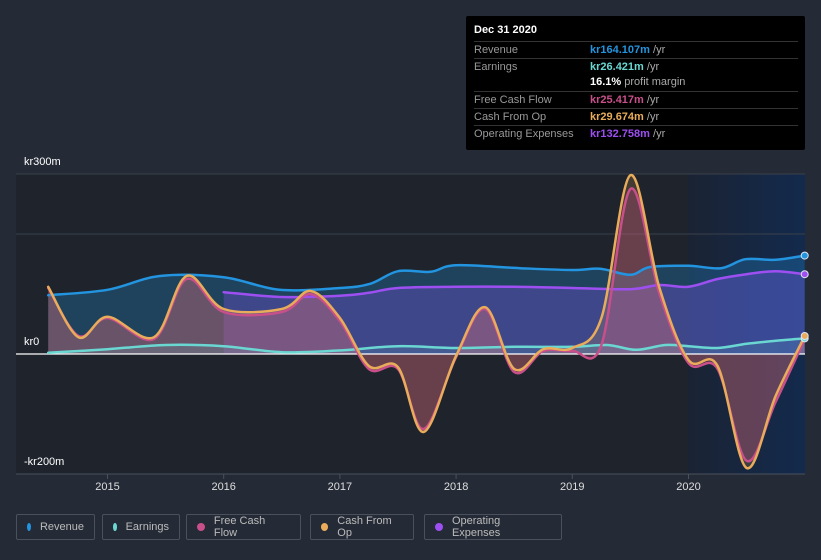 This screenshot has width=821, height=560. I want to click on legend-item-operating-expenses: Operating Expenses, so click(493, 527).